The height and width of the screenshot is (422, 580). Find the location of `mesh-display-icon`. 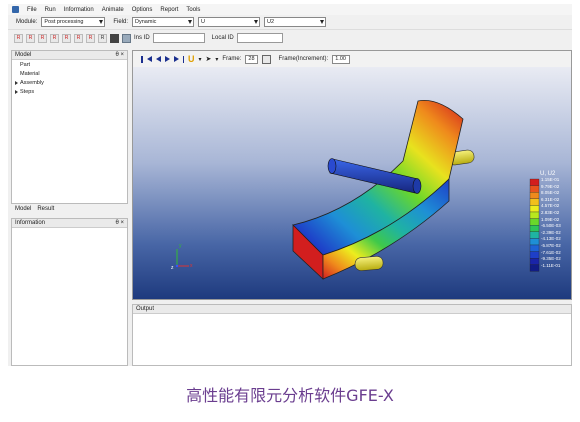

mesh-display-icon is located at coordinates (126, 38).